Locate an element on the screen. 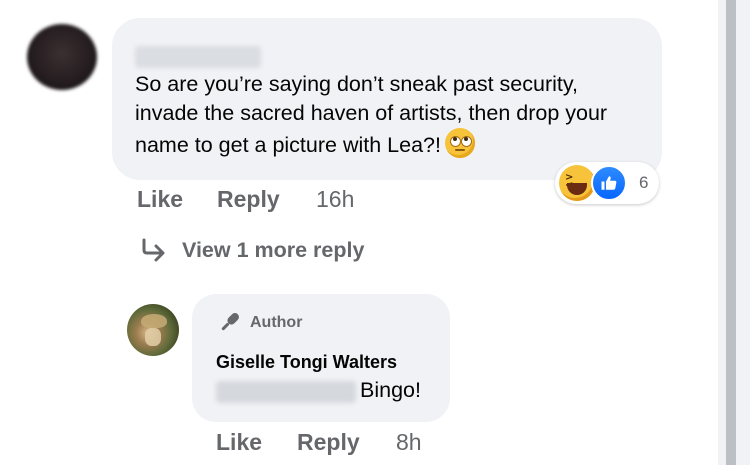 This screenshot has height=465, width=750. rolling-eyes-emoji-icon is located at coordinates (459, 143).